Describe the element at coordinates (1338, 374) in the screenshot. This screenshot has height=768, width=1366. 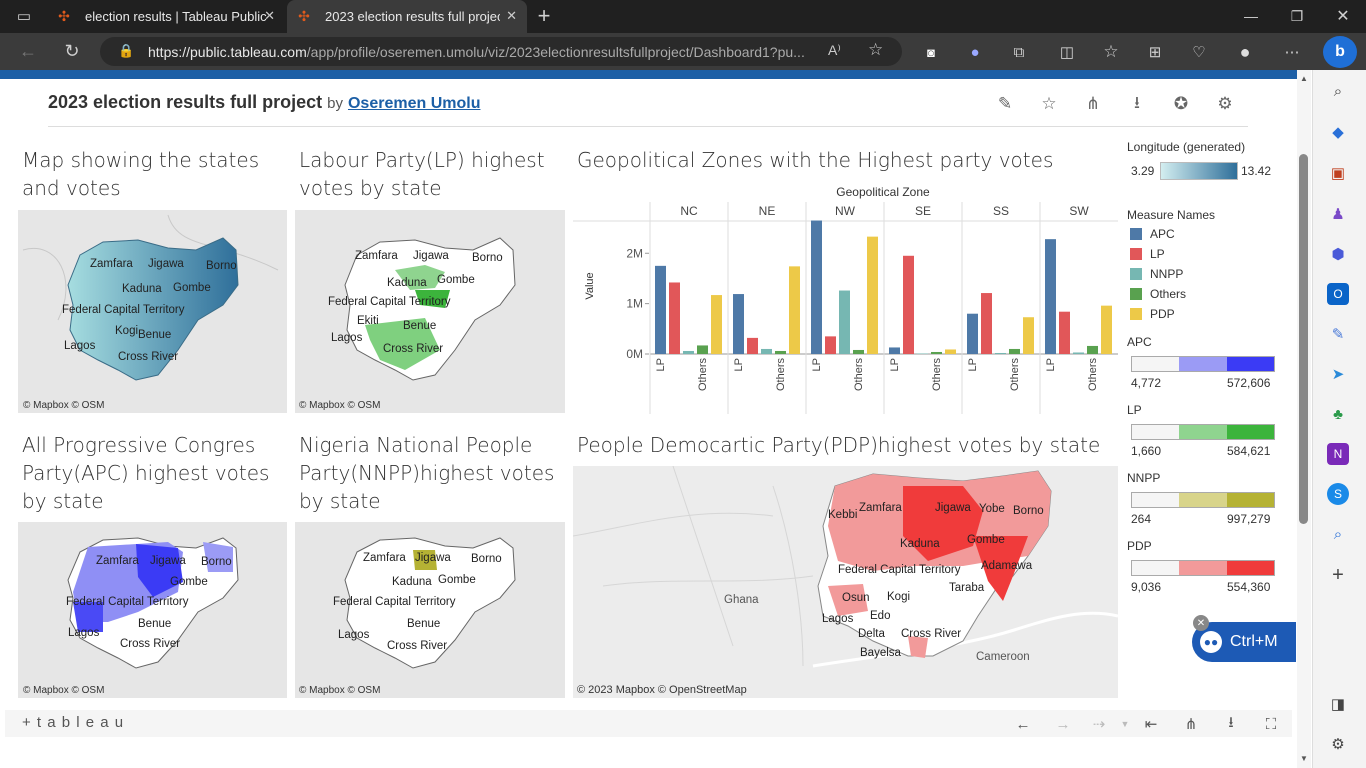
I see `send-icon: ➤` at that location.